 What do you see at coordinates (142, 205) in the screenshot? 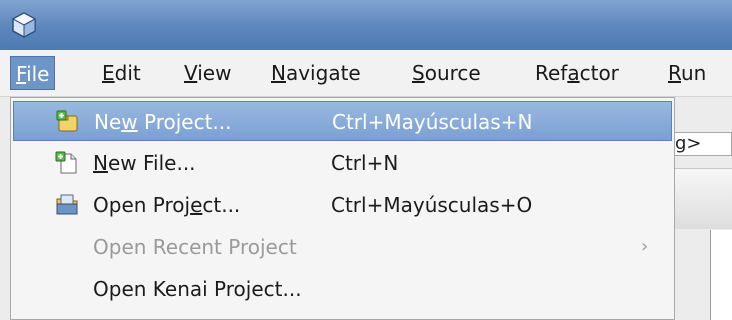
I see `label-pre: Open Proj` at bounding box center [142, 205].